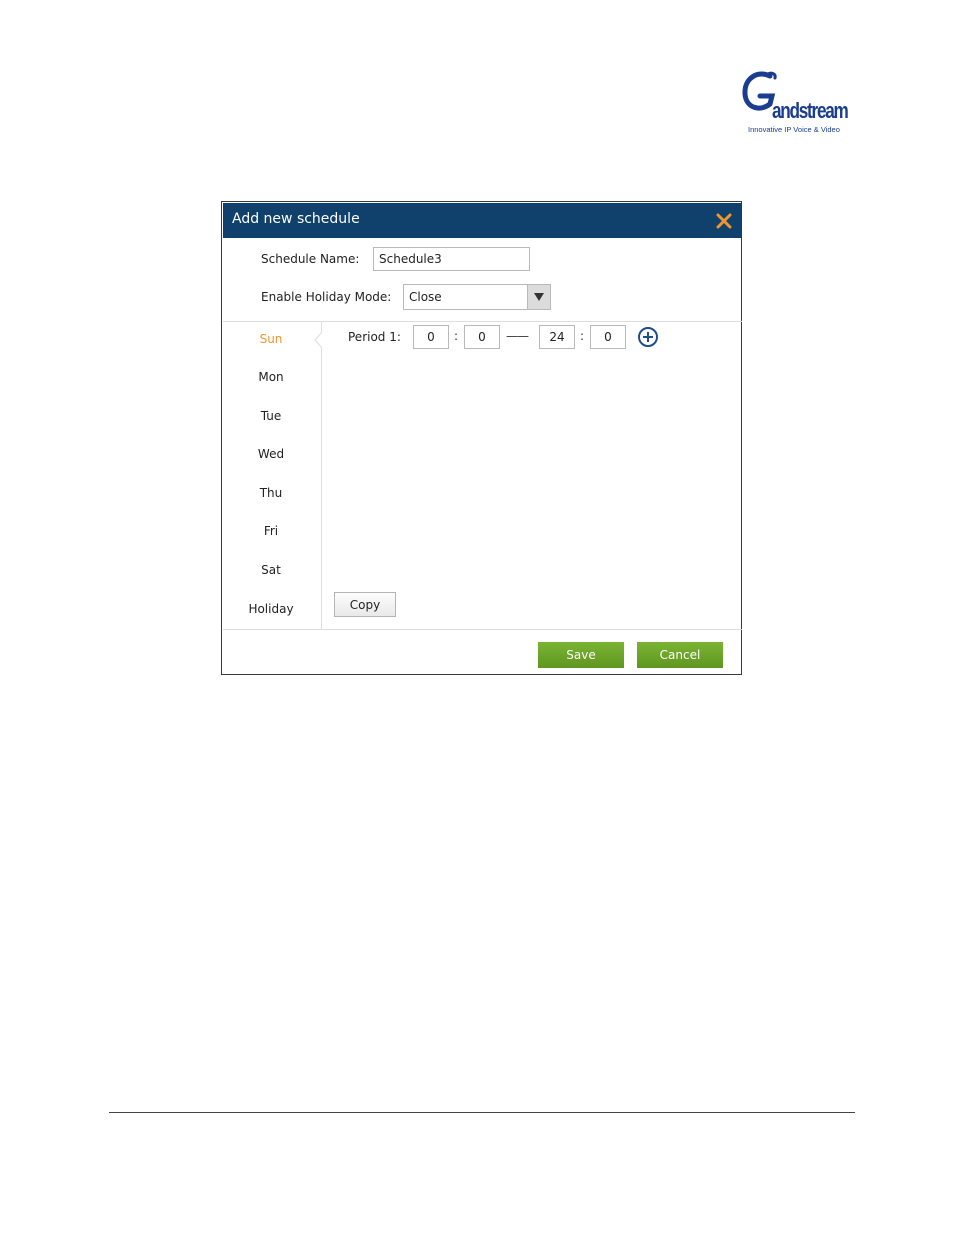 This screenshot has height=1235, width=954. I want to click on day-tab-wed: Wed, so click(271, 454).